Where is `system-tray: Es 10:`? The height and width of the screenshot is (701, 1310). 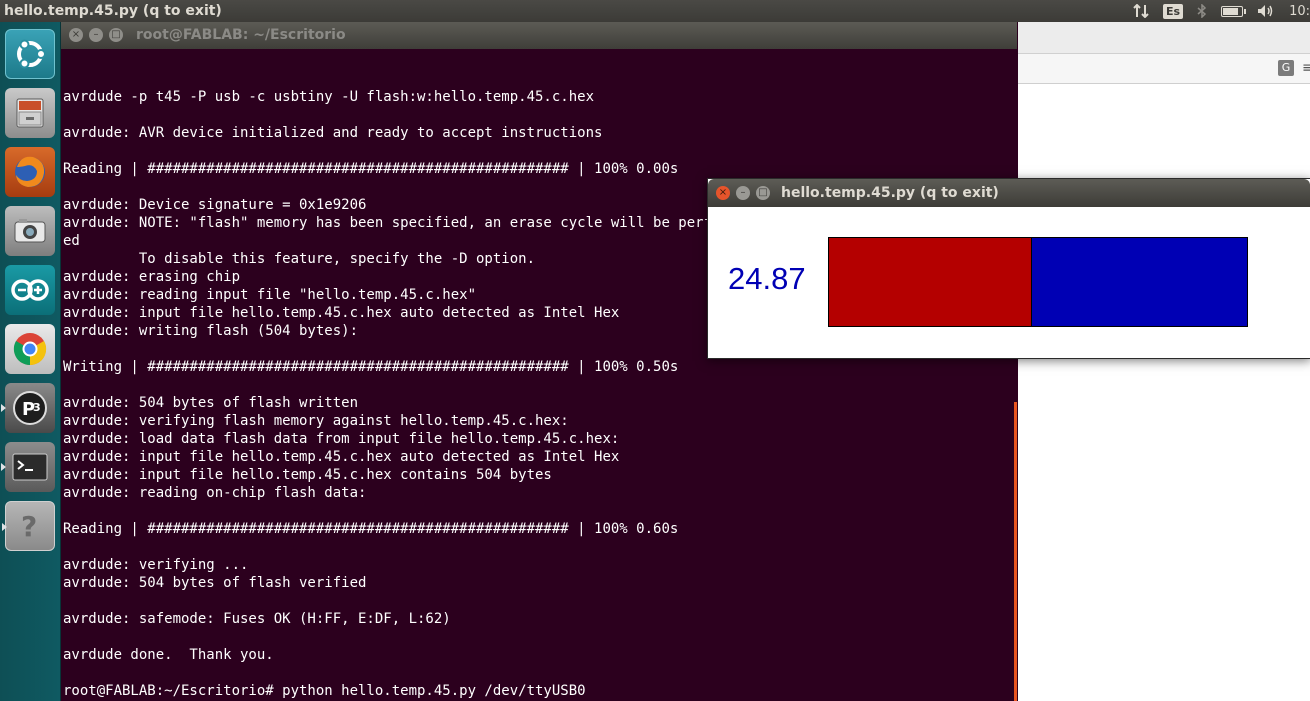 system-tray: Es 10: is located at coordinates (1218, 11).